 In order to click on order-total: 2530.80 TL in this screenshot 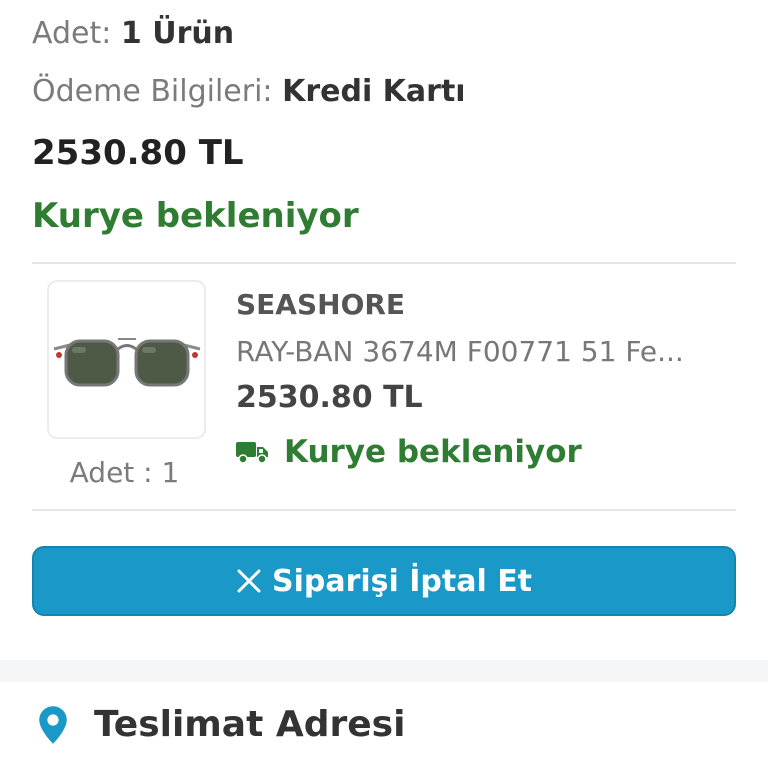, I will do `click(138, 153)`.